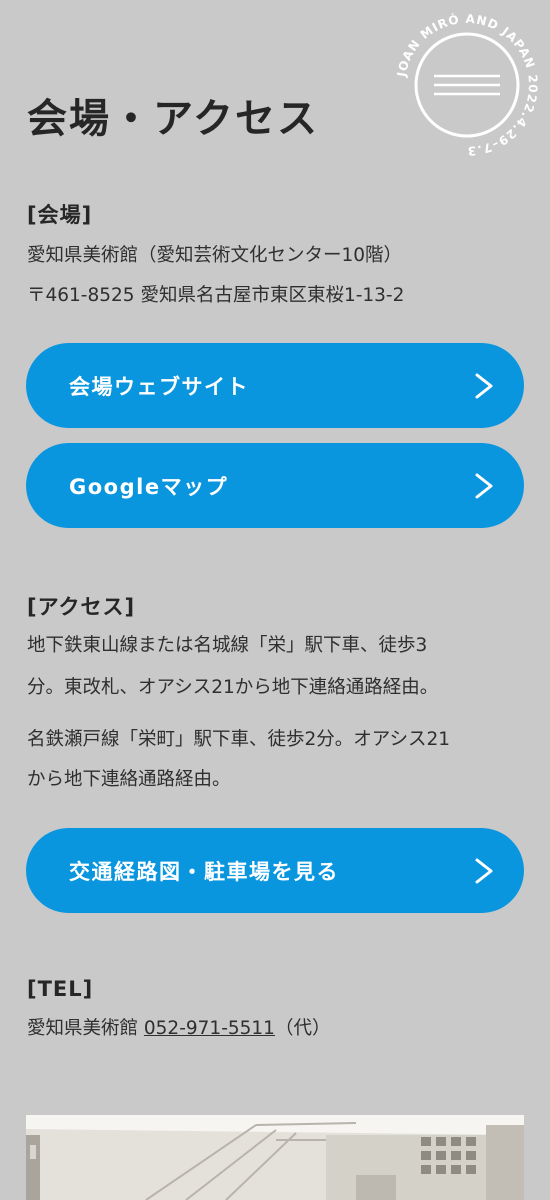  I want to click on page-title: 会場・アクセス, so click(173, 119).